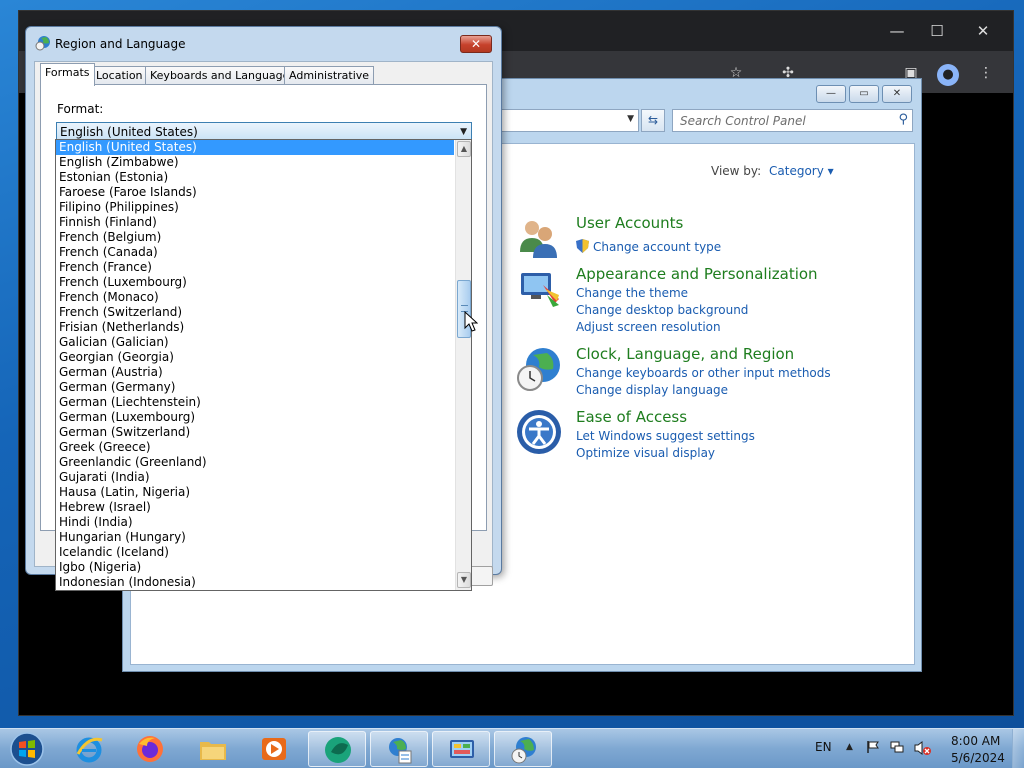 The width and height of the screenshot is (1024, 768). What do you see at coordinates (631, 417) in the screenshot?
I see `ease-of-access-title: Ease of Access` at bounding box center [631, 417].